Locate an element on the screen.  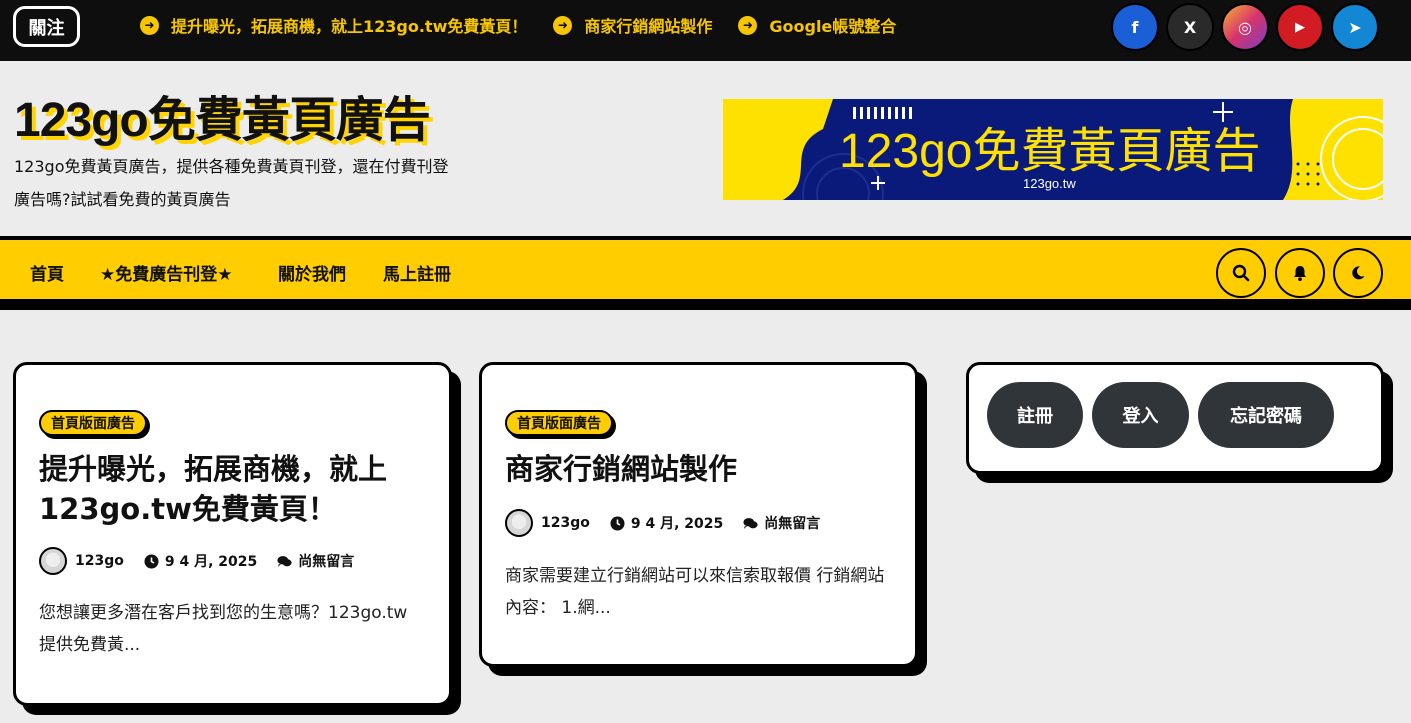
telegram-icon: ➤ is located at coordinates (1355, 27).